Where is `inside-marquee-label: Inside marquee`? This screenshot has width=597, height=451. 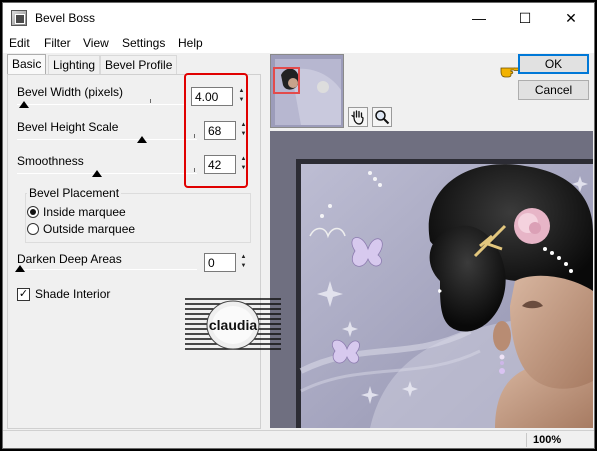 inside-marquee-label: Inside marquee is located at coordinates (84, 212).